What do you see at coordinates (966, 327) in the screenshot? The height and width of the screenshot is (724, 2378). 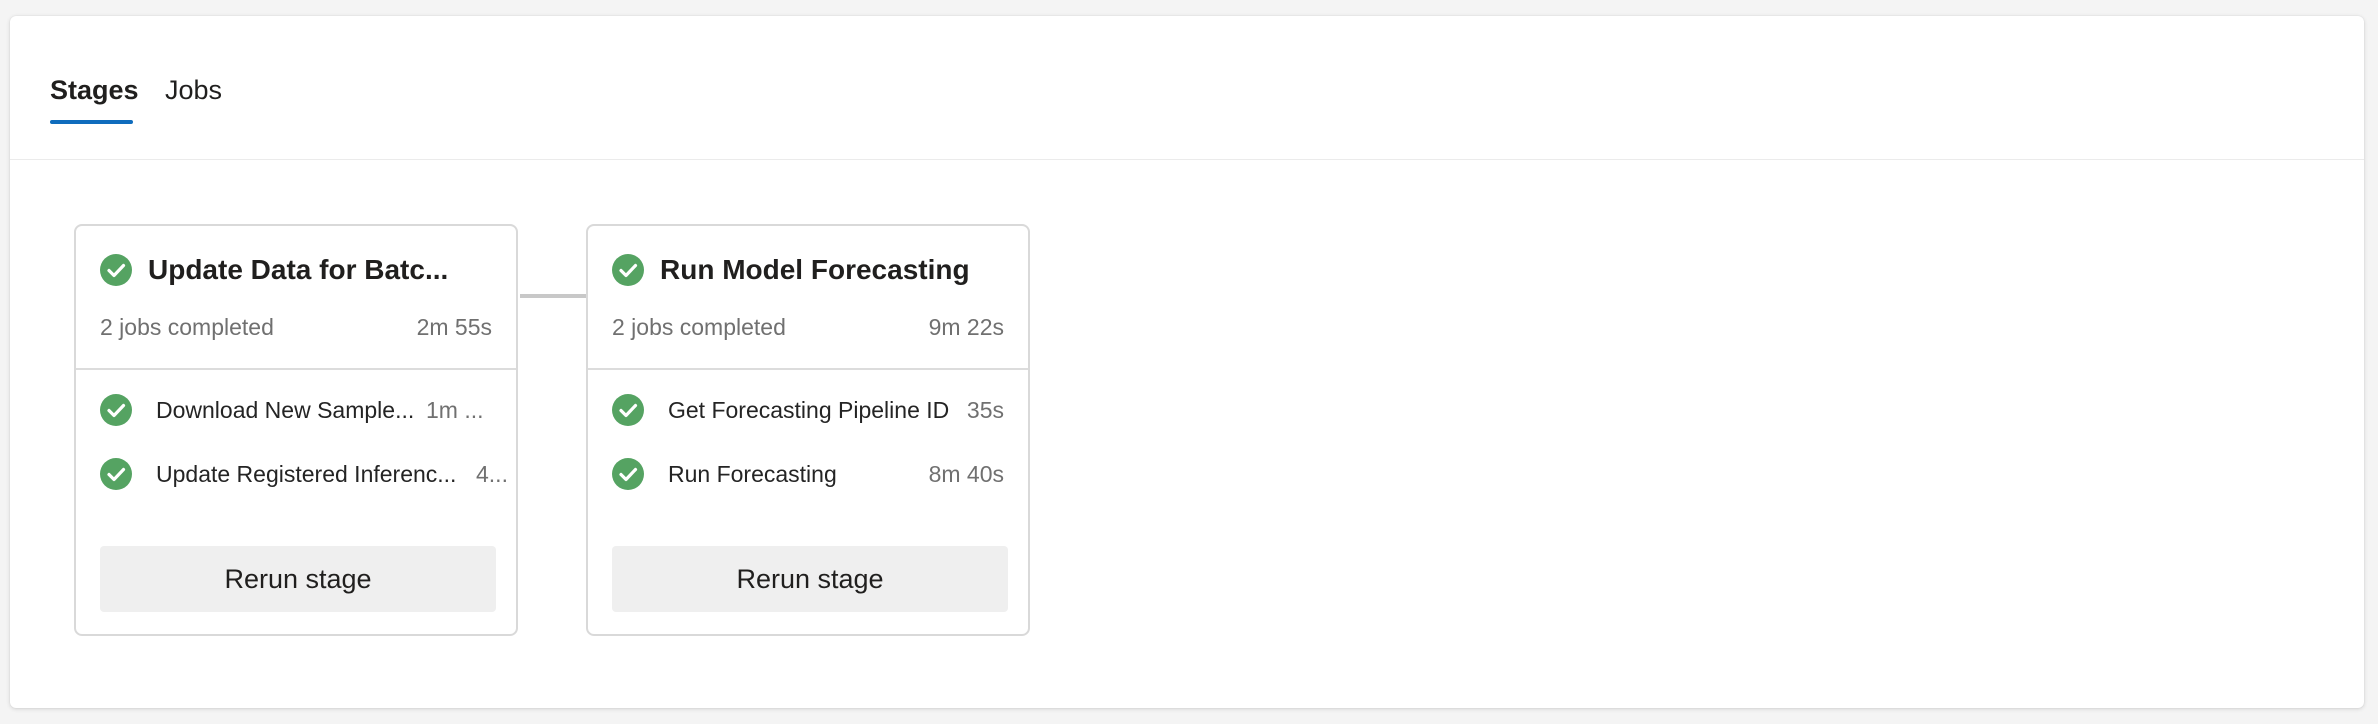 I see `stage-duration: 9m 22s` at bounding box center [966, 327].